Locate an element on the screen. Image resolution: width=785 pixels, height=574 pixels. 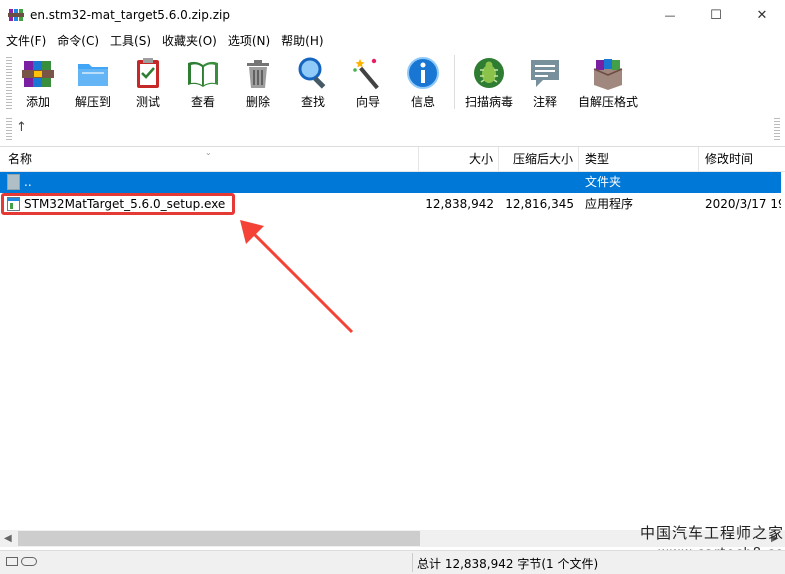
watermark-title: 中国汽车工程师之家 is located at coordinates (712, 533).